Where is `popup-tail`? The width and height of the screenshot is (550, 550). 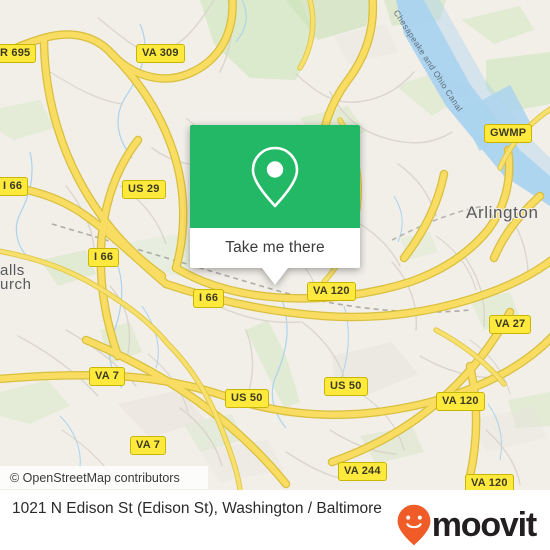
popup-tail is located at coordinates (275, 276).